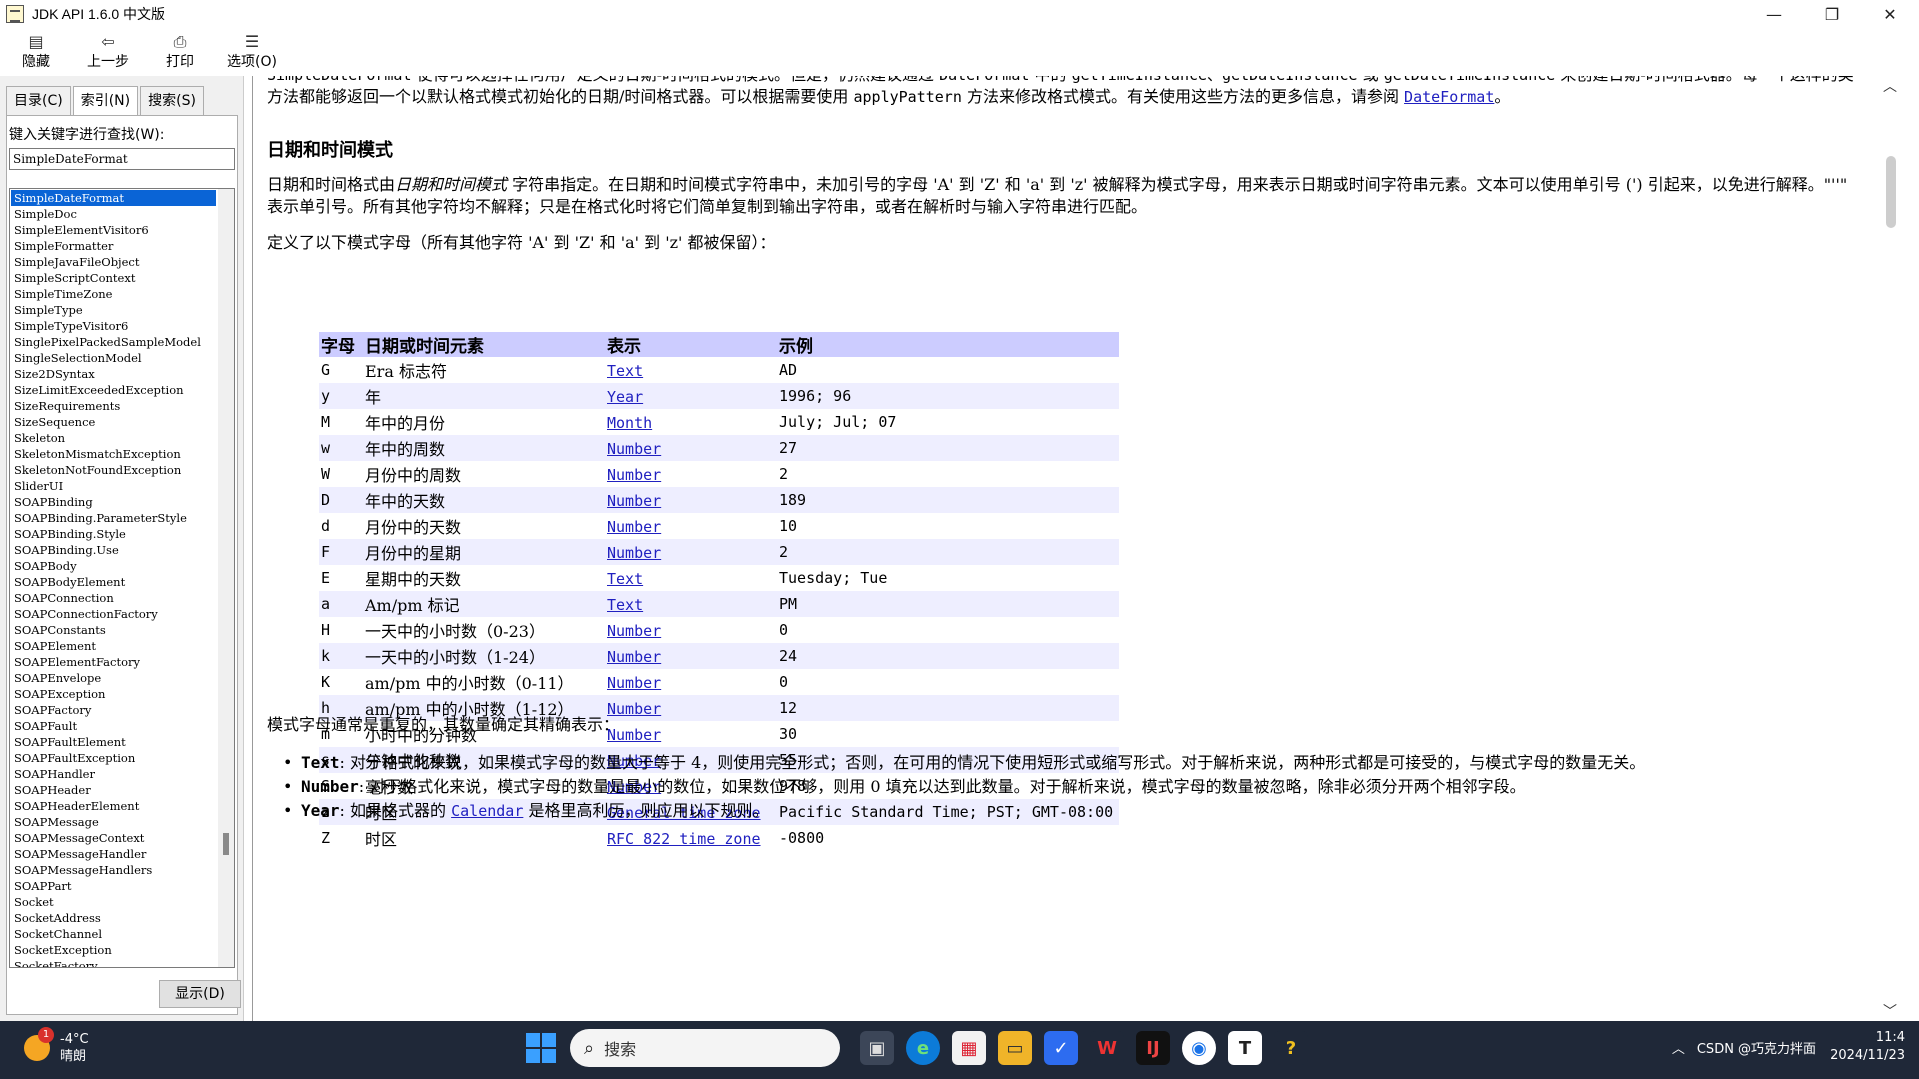 This screenshot has width=1919, height=1079. What do you see at coordinates (113, 662) in the screenshot?
I see `index-list-item: SOAPElementFactory` at bounding box center [113, 662].